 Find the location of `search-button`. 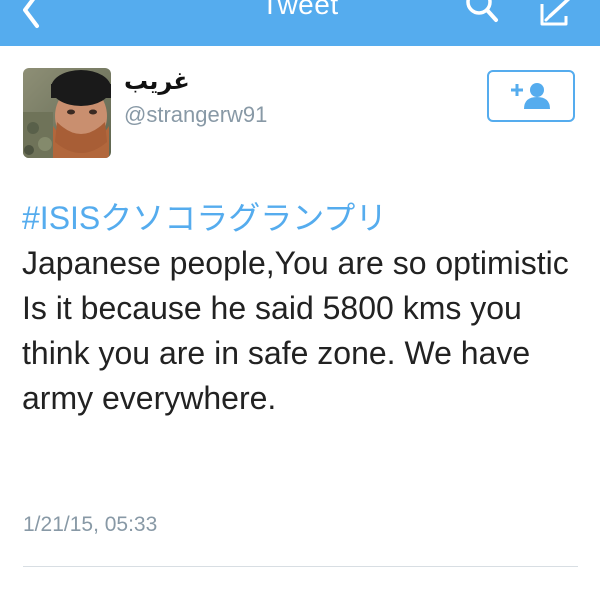

search-button is located at coordinates (482, 13).